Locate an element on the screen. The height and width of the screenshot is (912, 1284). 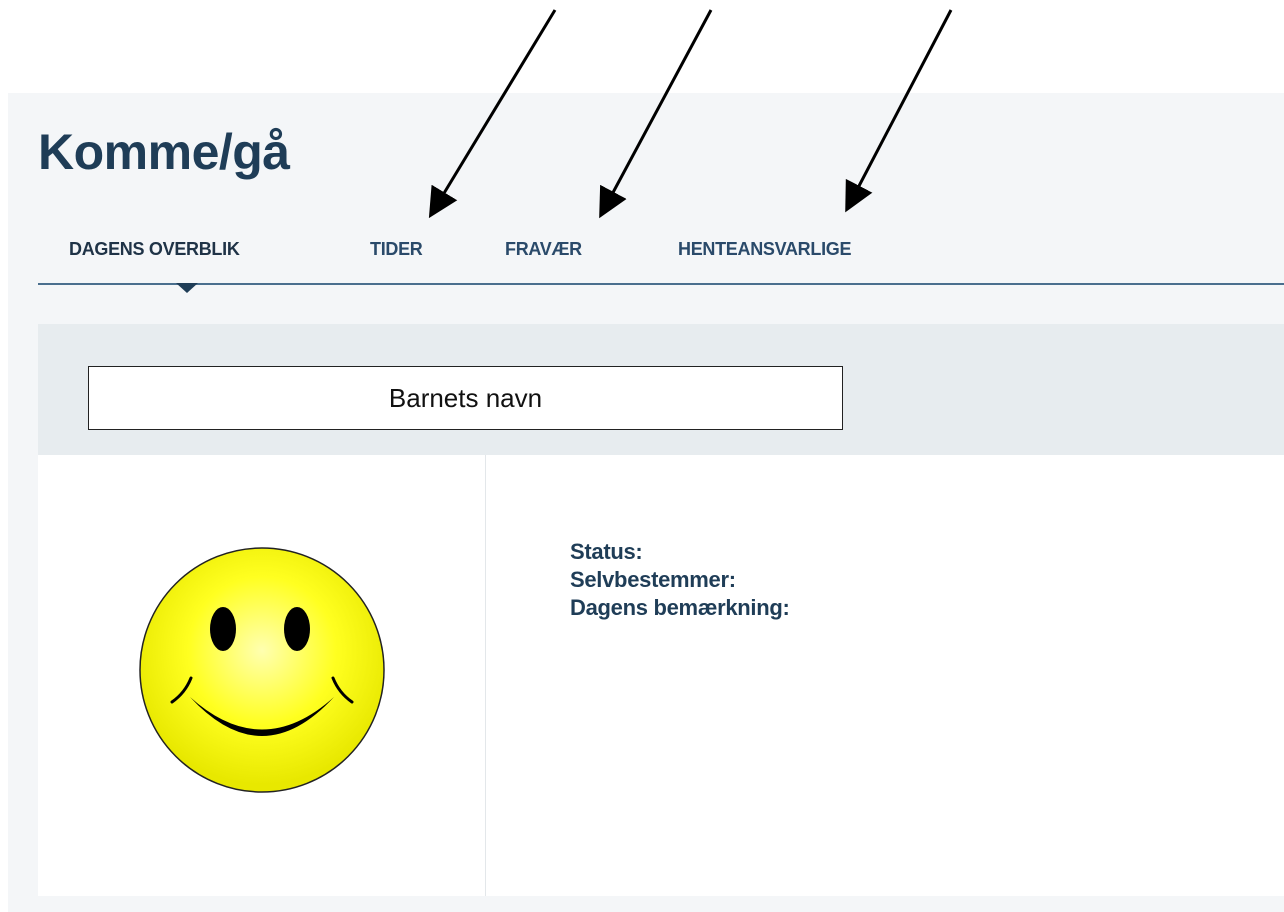
child-name: Barnets navn is located at coordinates (465, 398).